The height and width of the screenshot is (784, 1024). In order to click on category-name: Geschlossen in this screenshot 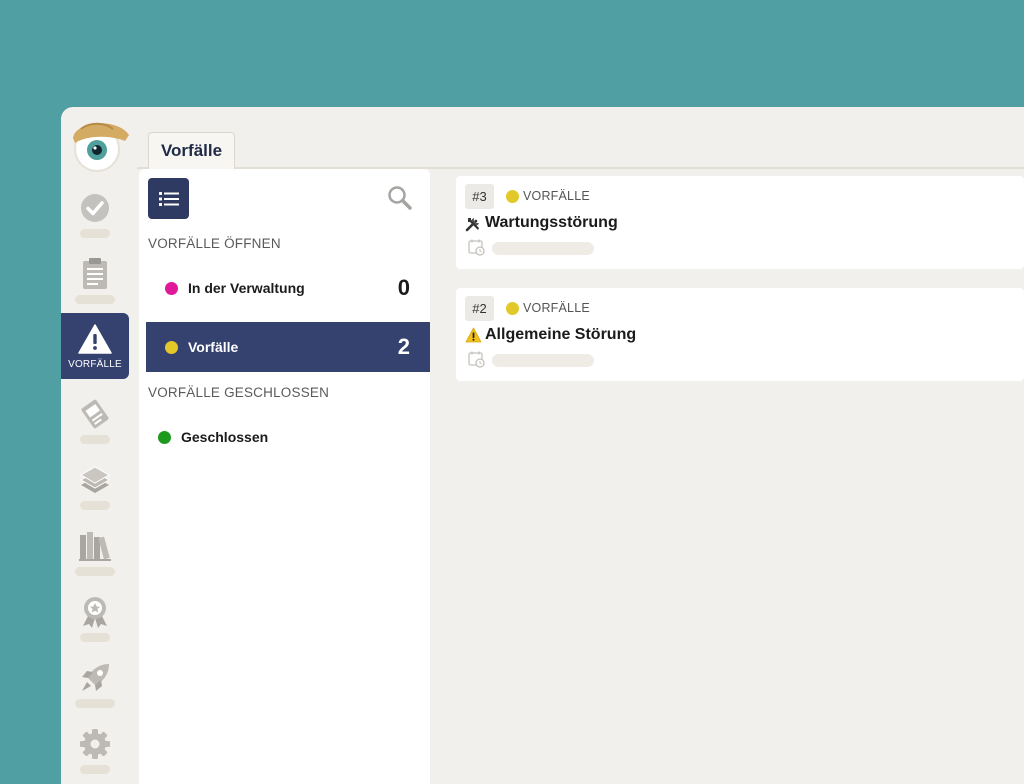, I will do `click(225, 437)`.